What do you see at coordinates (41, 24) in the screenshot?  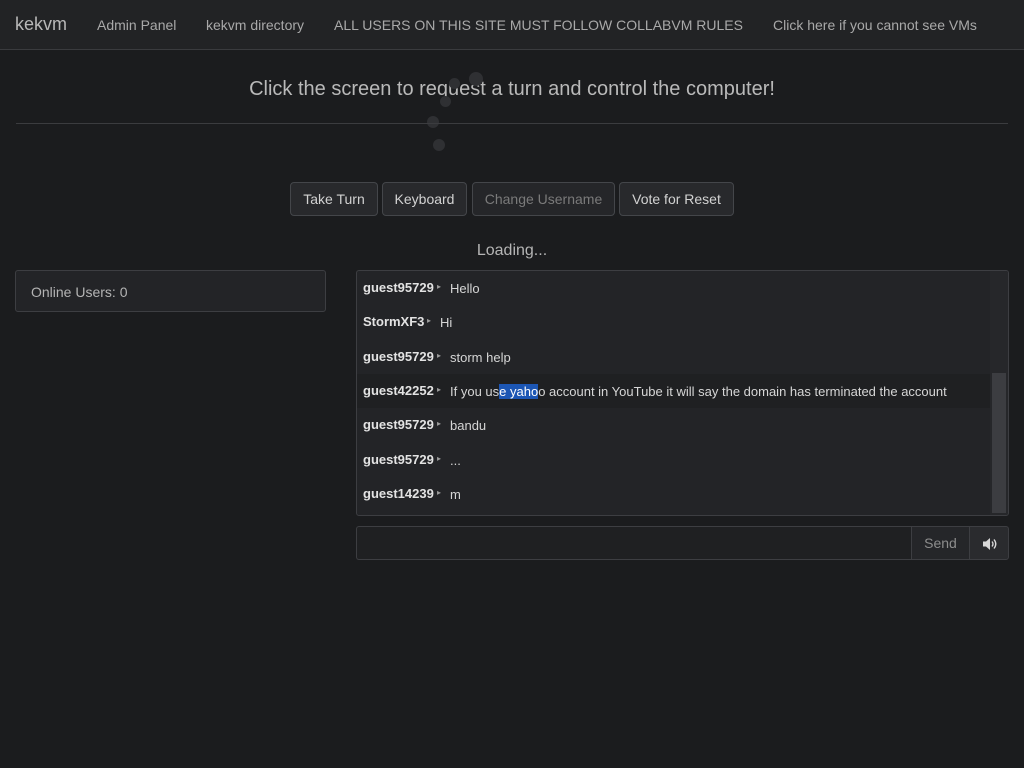 I see `brand-link: kekvm` at bounding box center [41, 24].